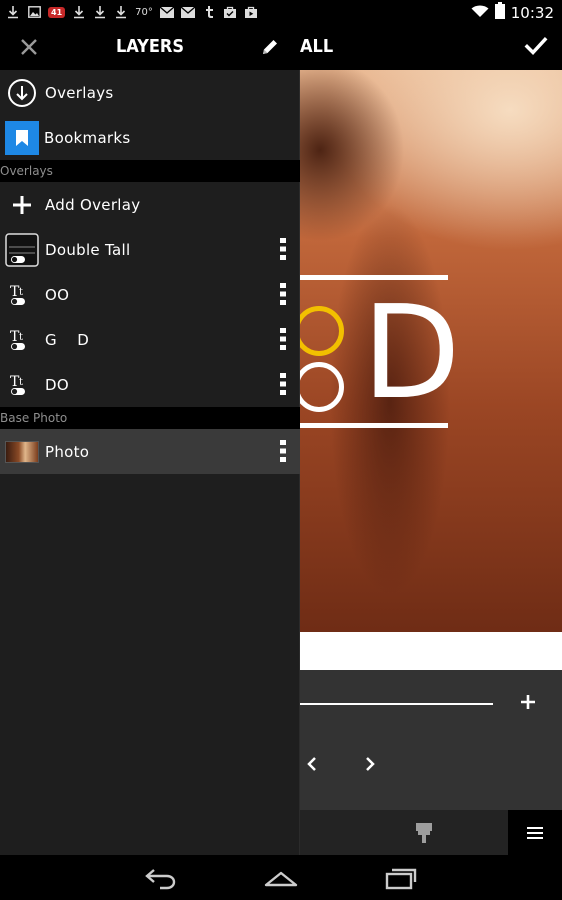  I want to click on system-navigation-bar, so click(281, 877).